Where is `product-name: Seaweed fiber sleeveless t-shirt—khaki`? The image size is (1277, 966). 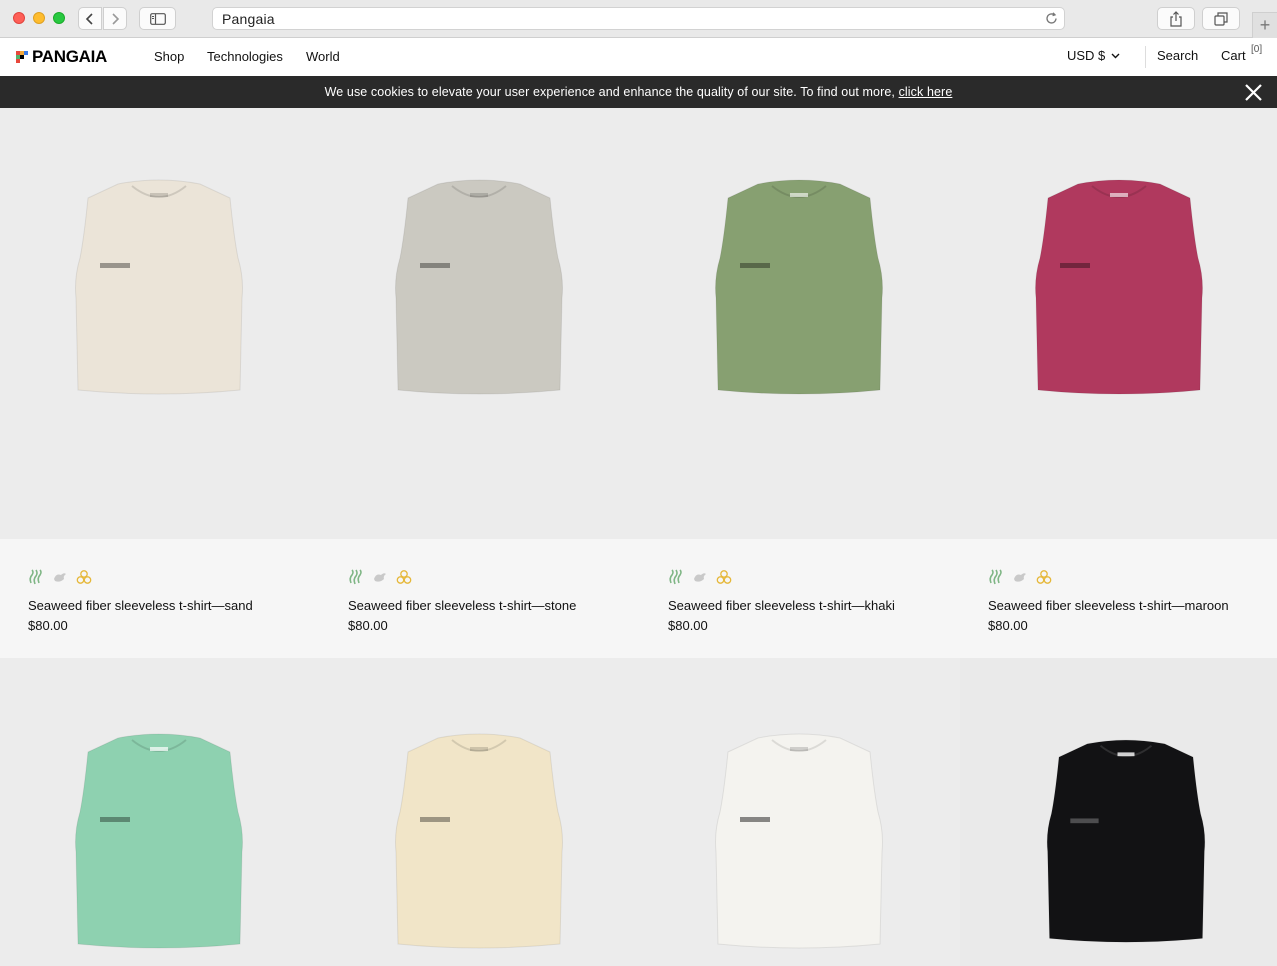 product-name: Seaweed fiber sleeveless t-shirt—khaki is located at coordinates (781, 605).